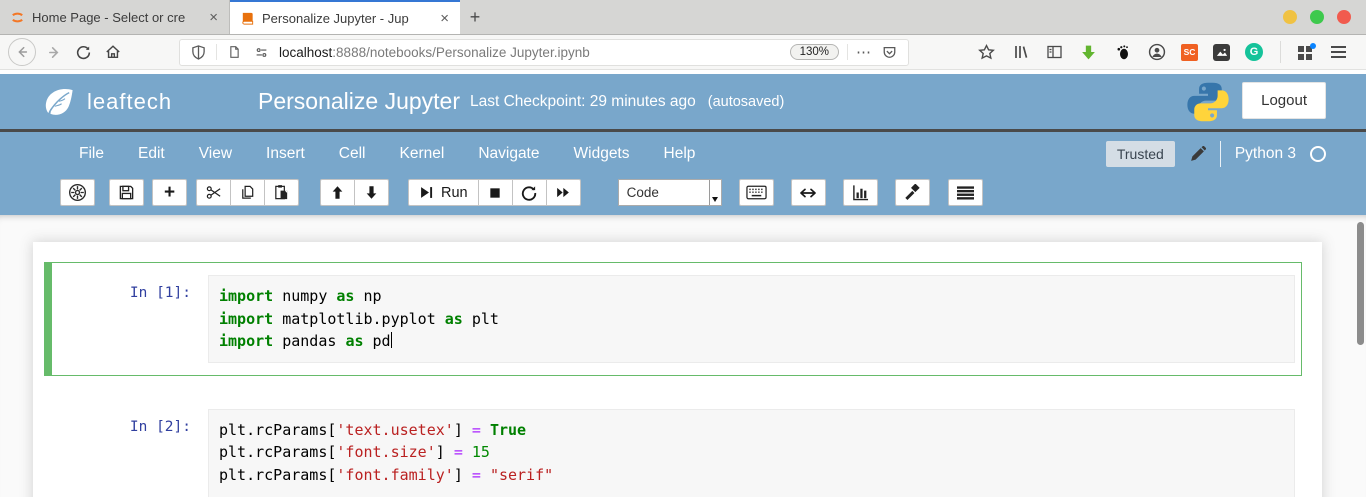 This screenshot has height=497, width=1366. What do you see at coordinates (1290, 17) in the screenshot?
I see `window-minimize-dot` at bounding box center [1290, 17].